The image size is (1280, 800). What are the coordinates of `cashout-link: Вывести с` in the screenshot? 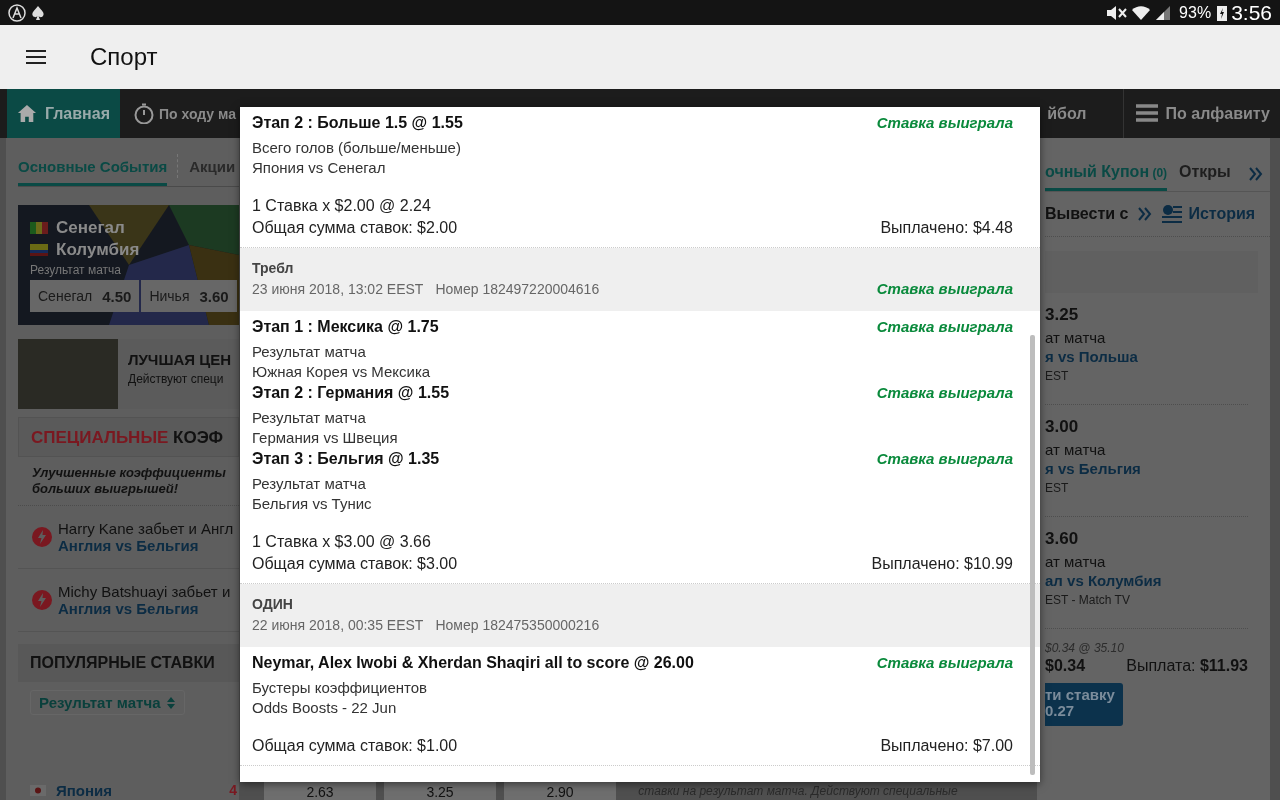 It's located at (1087, 214).